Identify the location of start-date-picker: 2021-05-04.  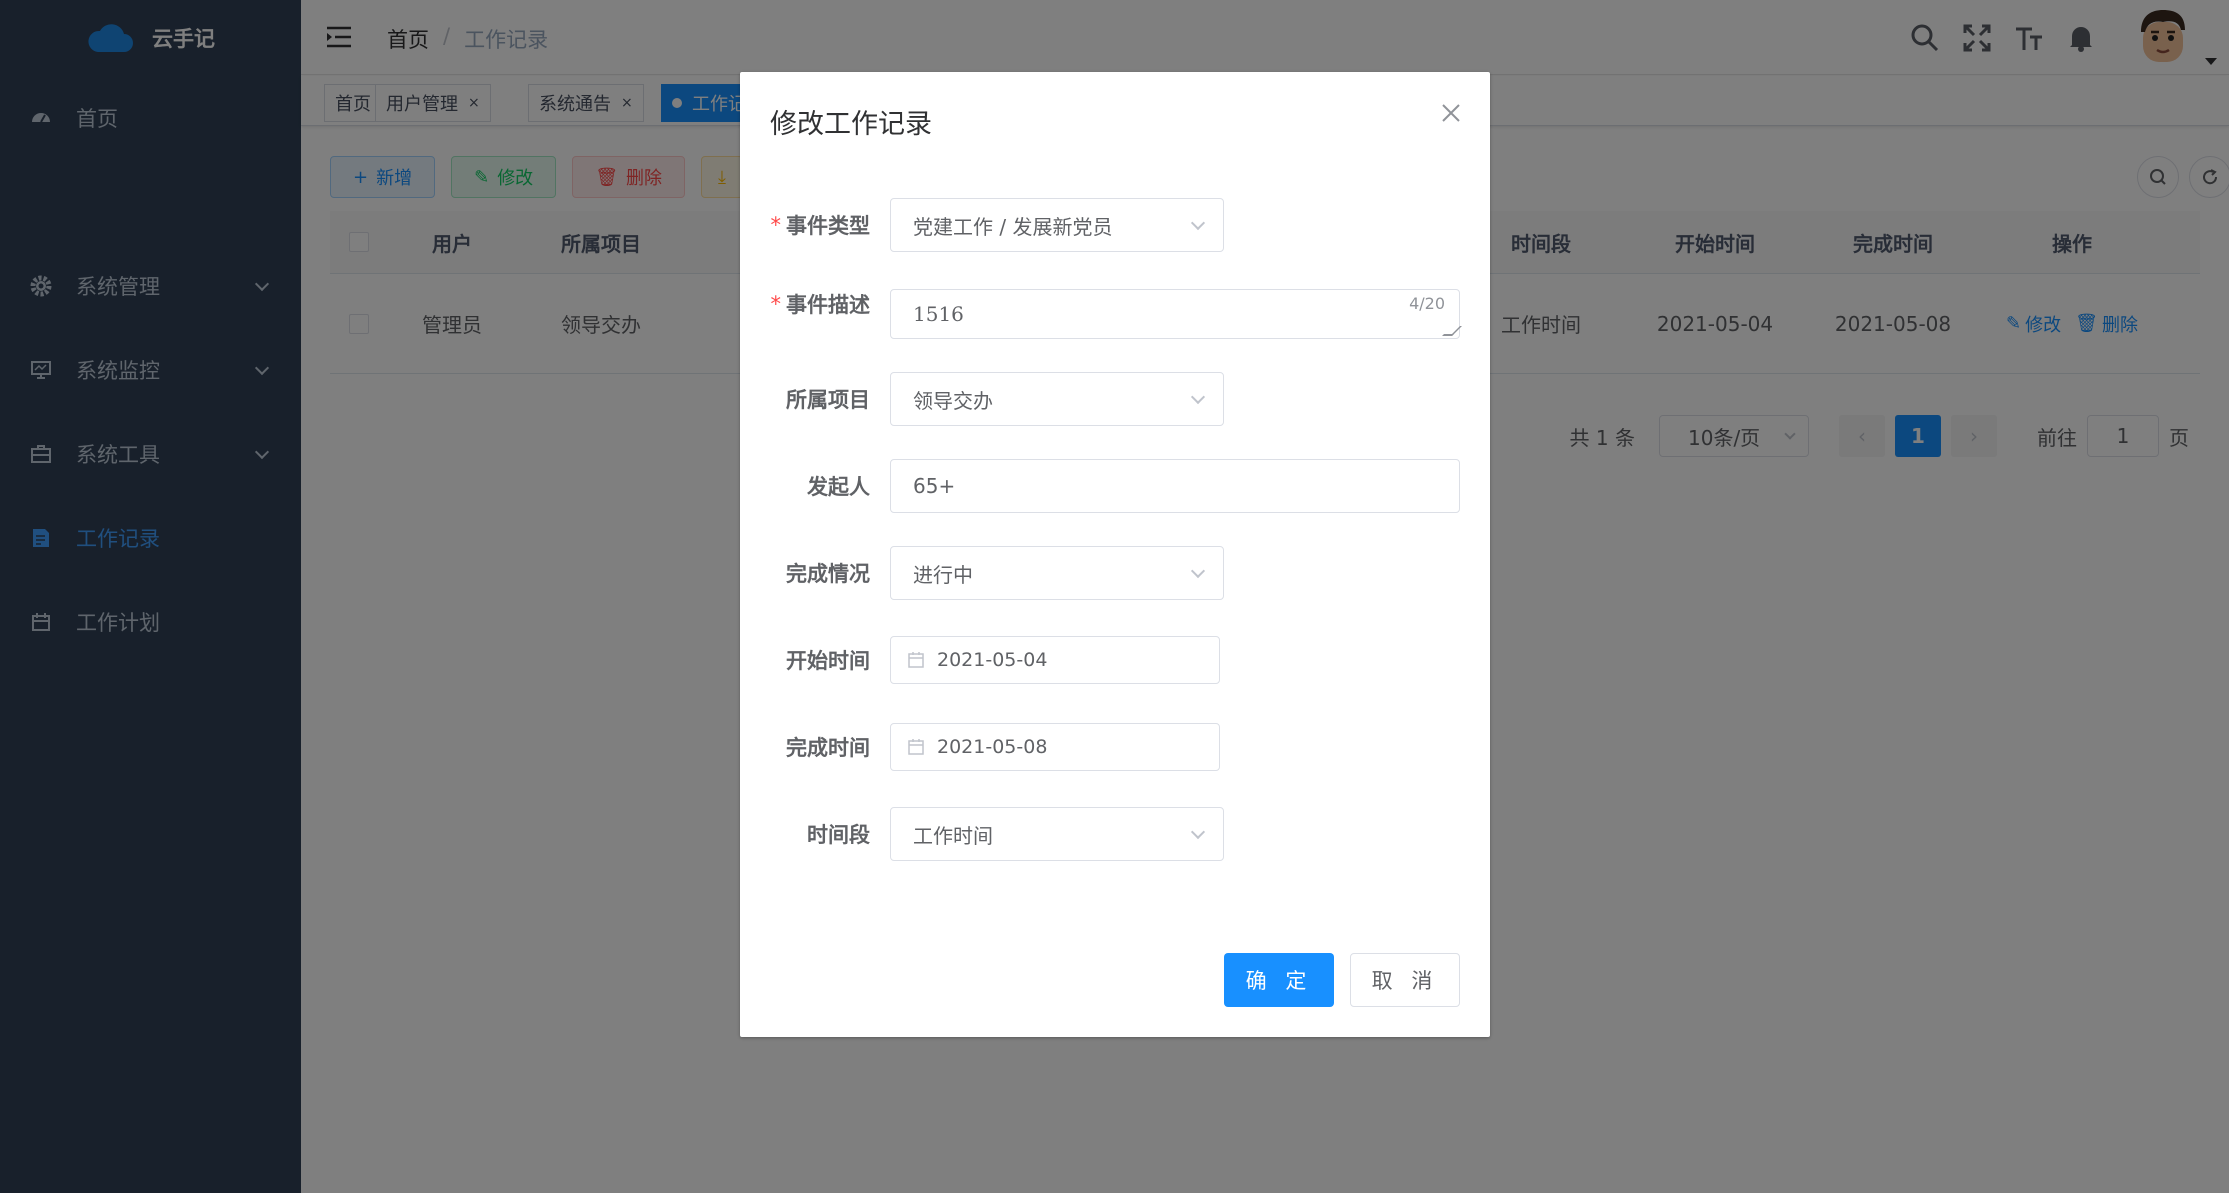
(1055, 660).